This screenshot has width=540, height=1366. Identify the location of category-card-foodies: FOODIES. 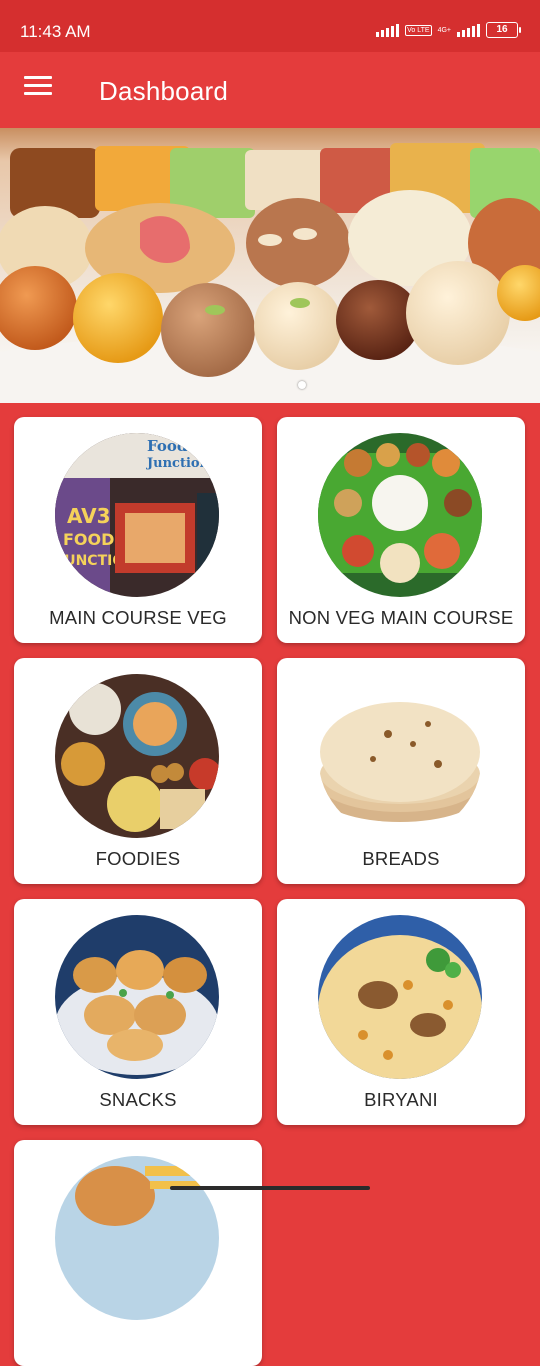
(138, 771).